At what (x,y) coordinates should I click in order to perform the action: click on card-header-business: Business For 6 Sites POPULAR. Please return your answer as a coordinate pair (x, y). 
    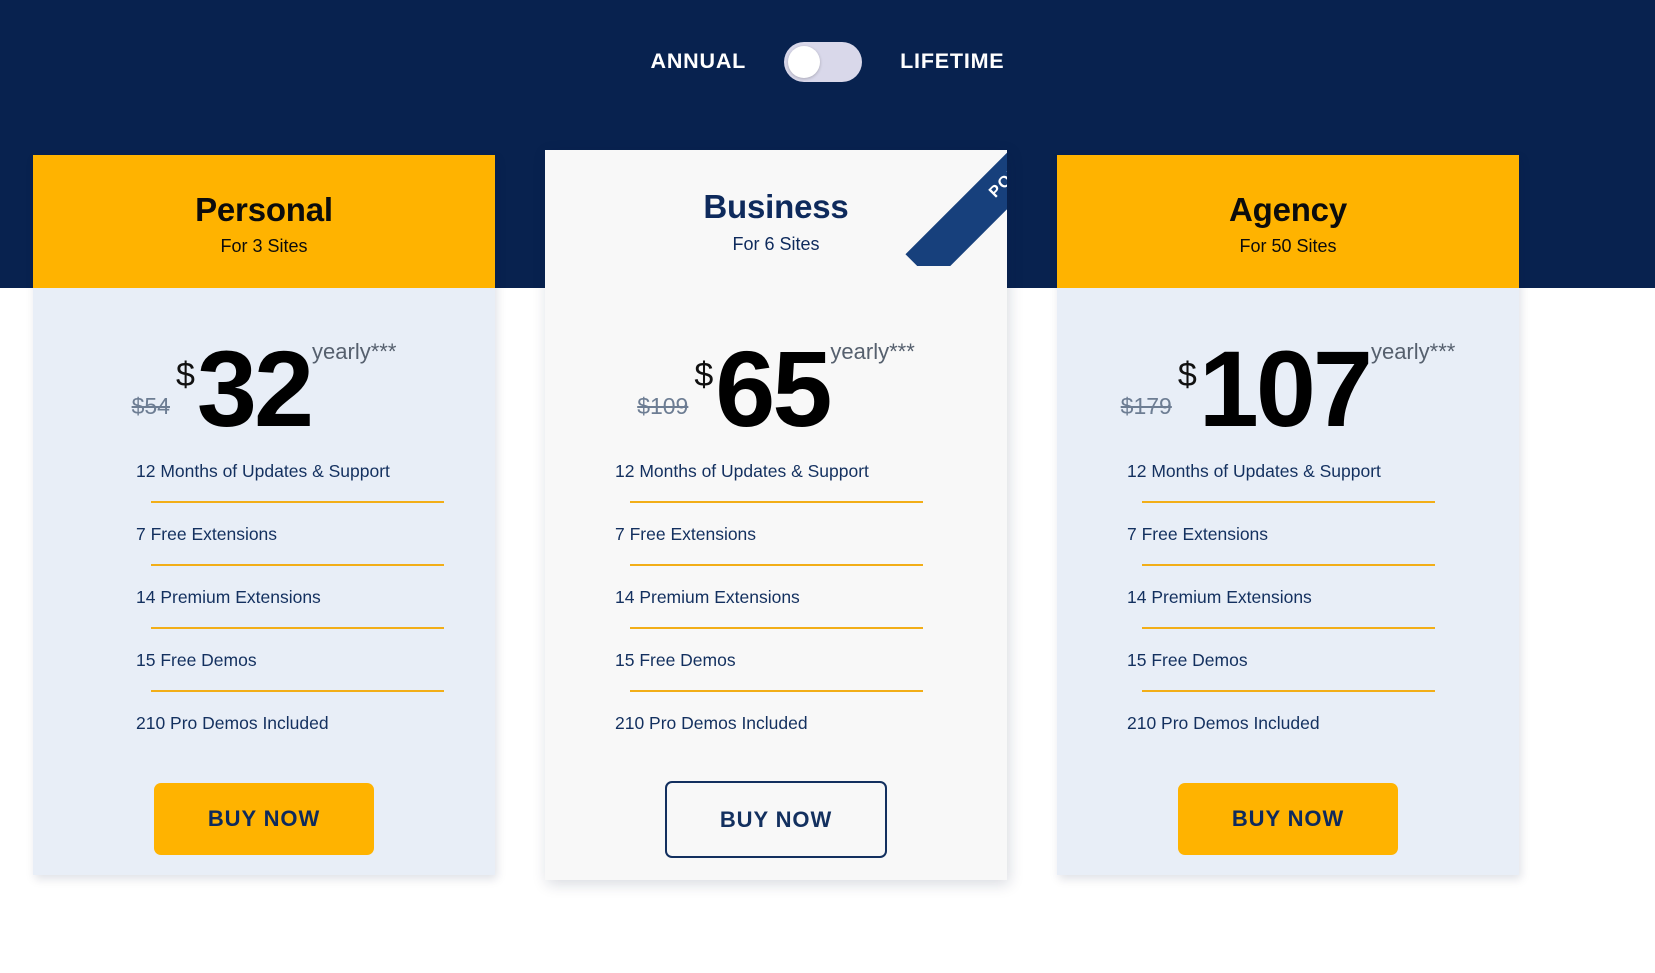
    Looking at the image, I should click on (776, 219).